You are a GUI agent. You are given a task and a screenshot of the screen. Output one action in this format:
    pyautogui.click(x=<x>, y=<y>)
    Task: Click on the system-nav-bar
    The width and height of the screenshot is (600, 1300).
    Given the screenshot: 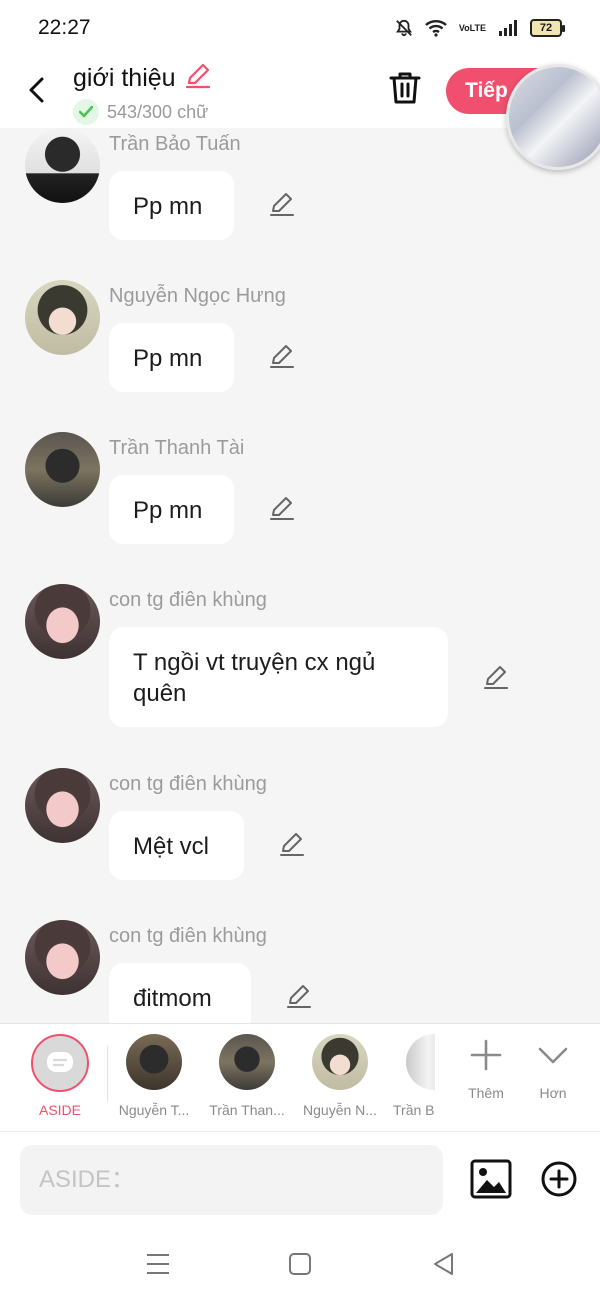 What is the action you would take?
    pyautogui.click(x=300, y=1265)
    